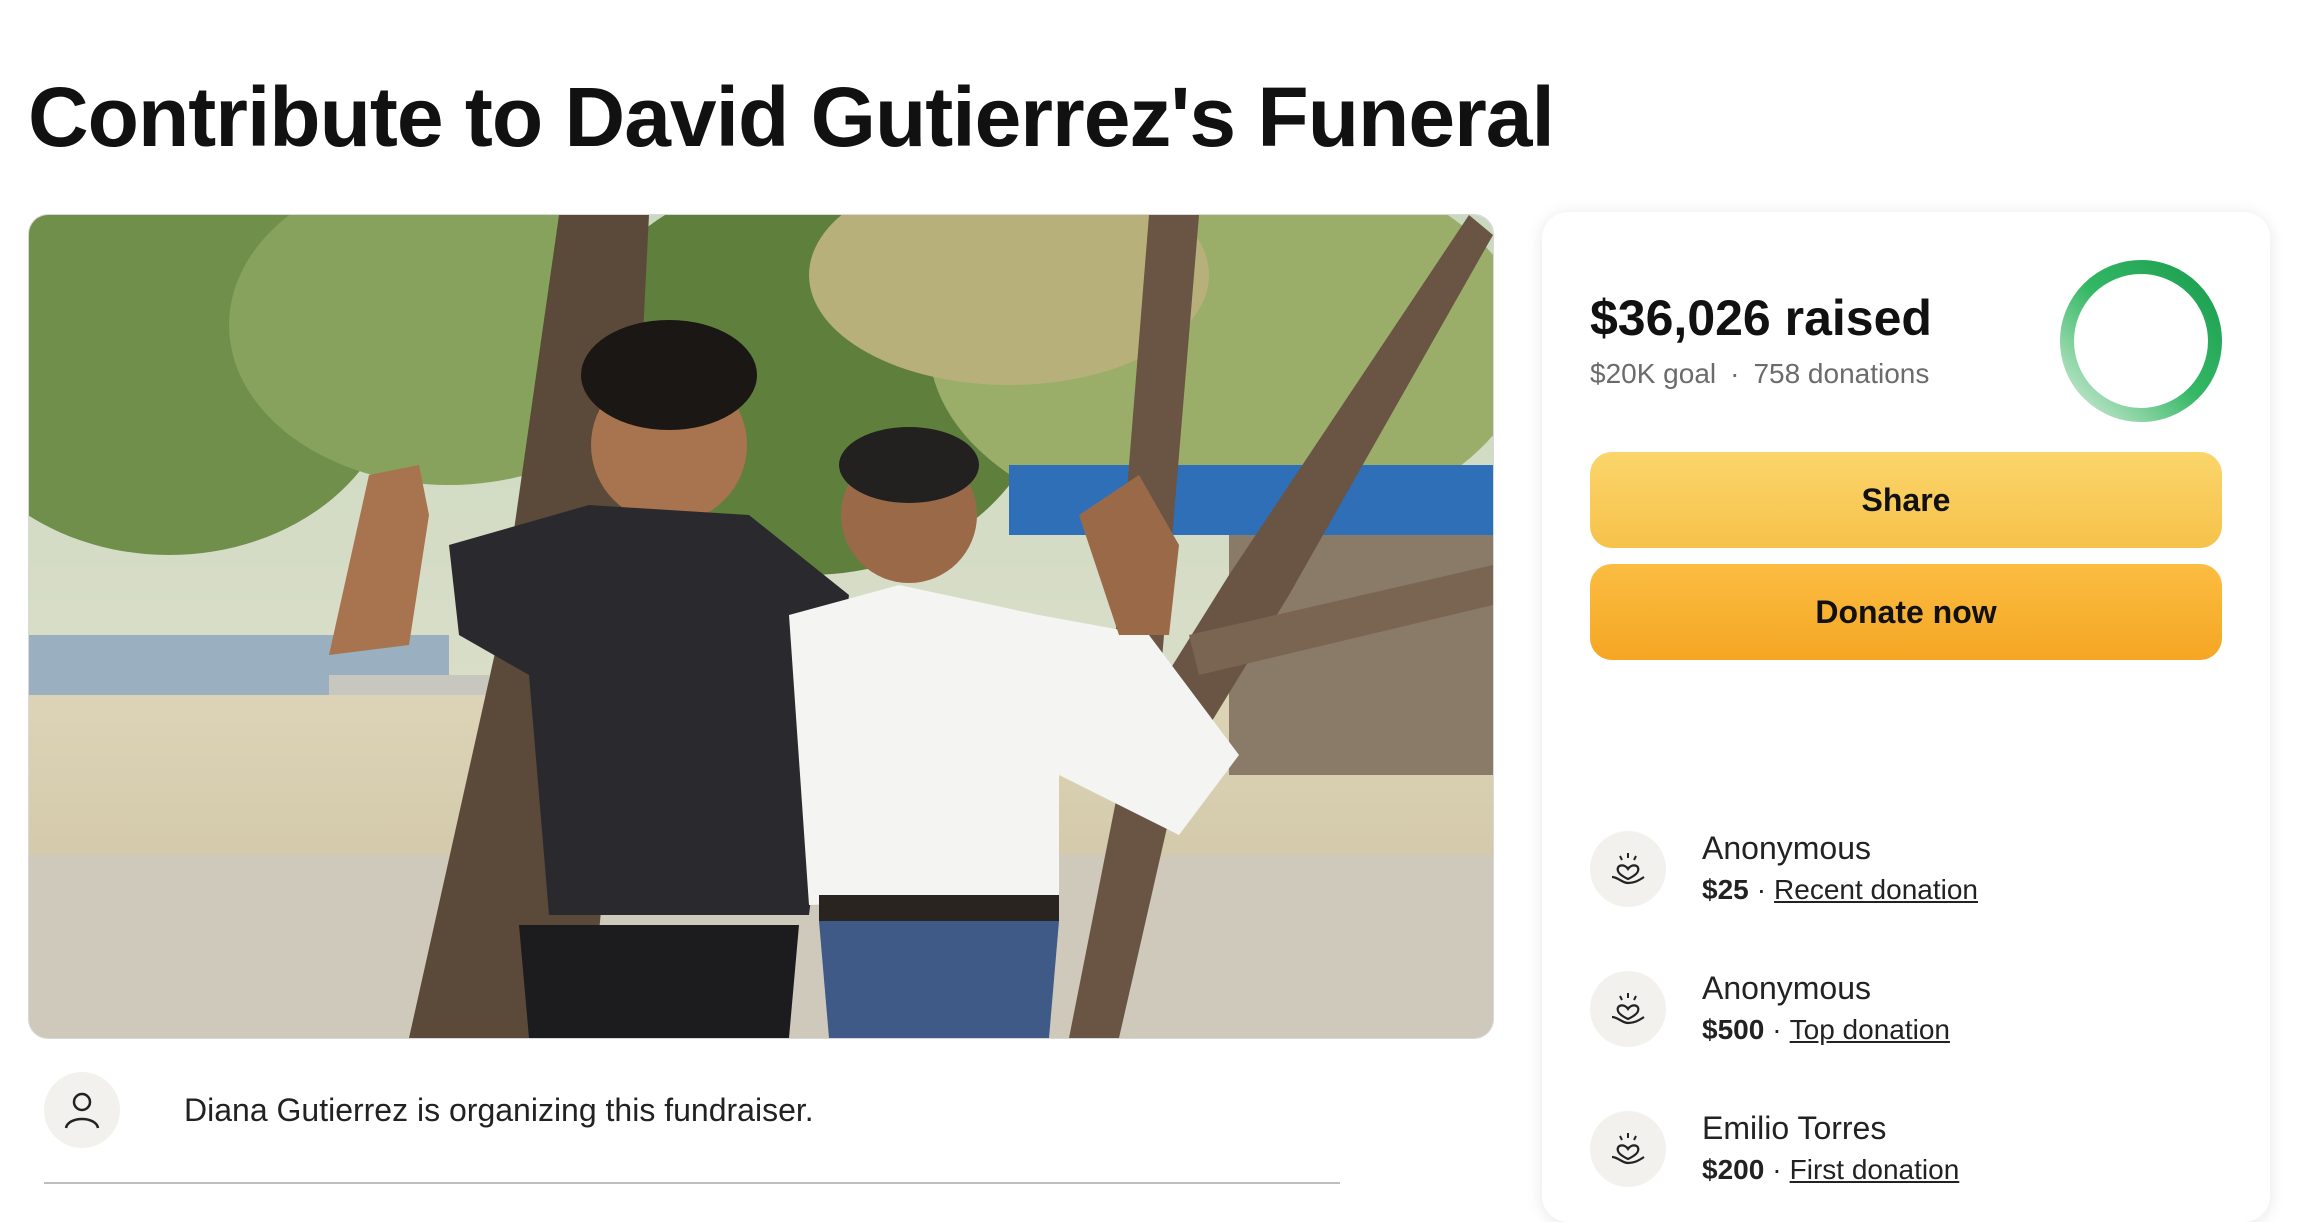  Describe the element at coordinates (1725, 889) in the screenshot. I see `donation-amount: $25` at that location.